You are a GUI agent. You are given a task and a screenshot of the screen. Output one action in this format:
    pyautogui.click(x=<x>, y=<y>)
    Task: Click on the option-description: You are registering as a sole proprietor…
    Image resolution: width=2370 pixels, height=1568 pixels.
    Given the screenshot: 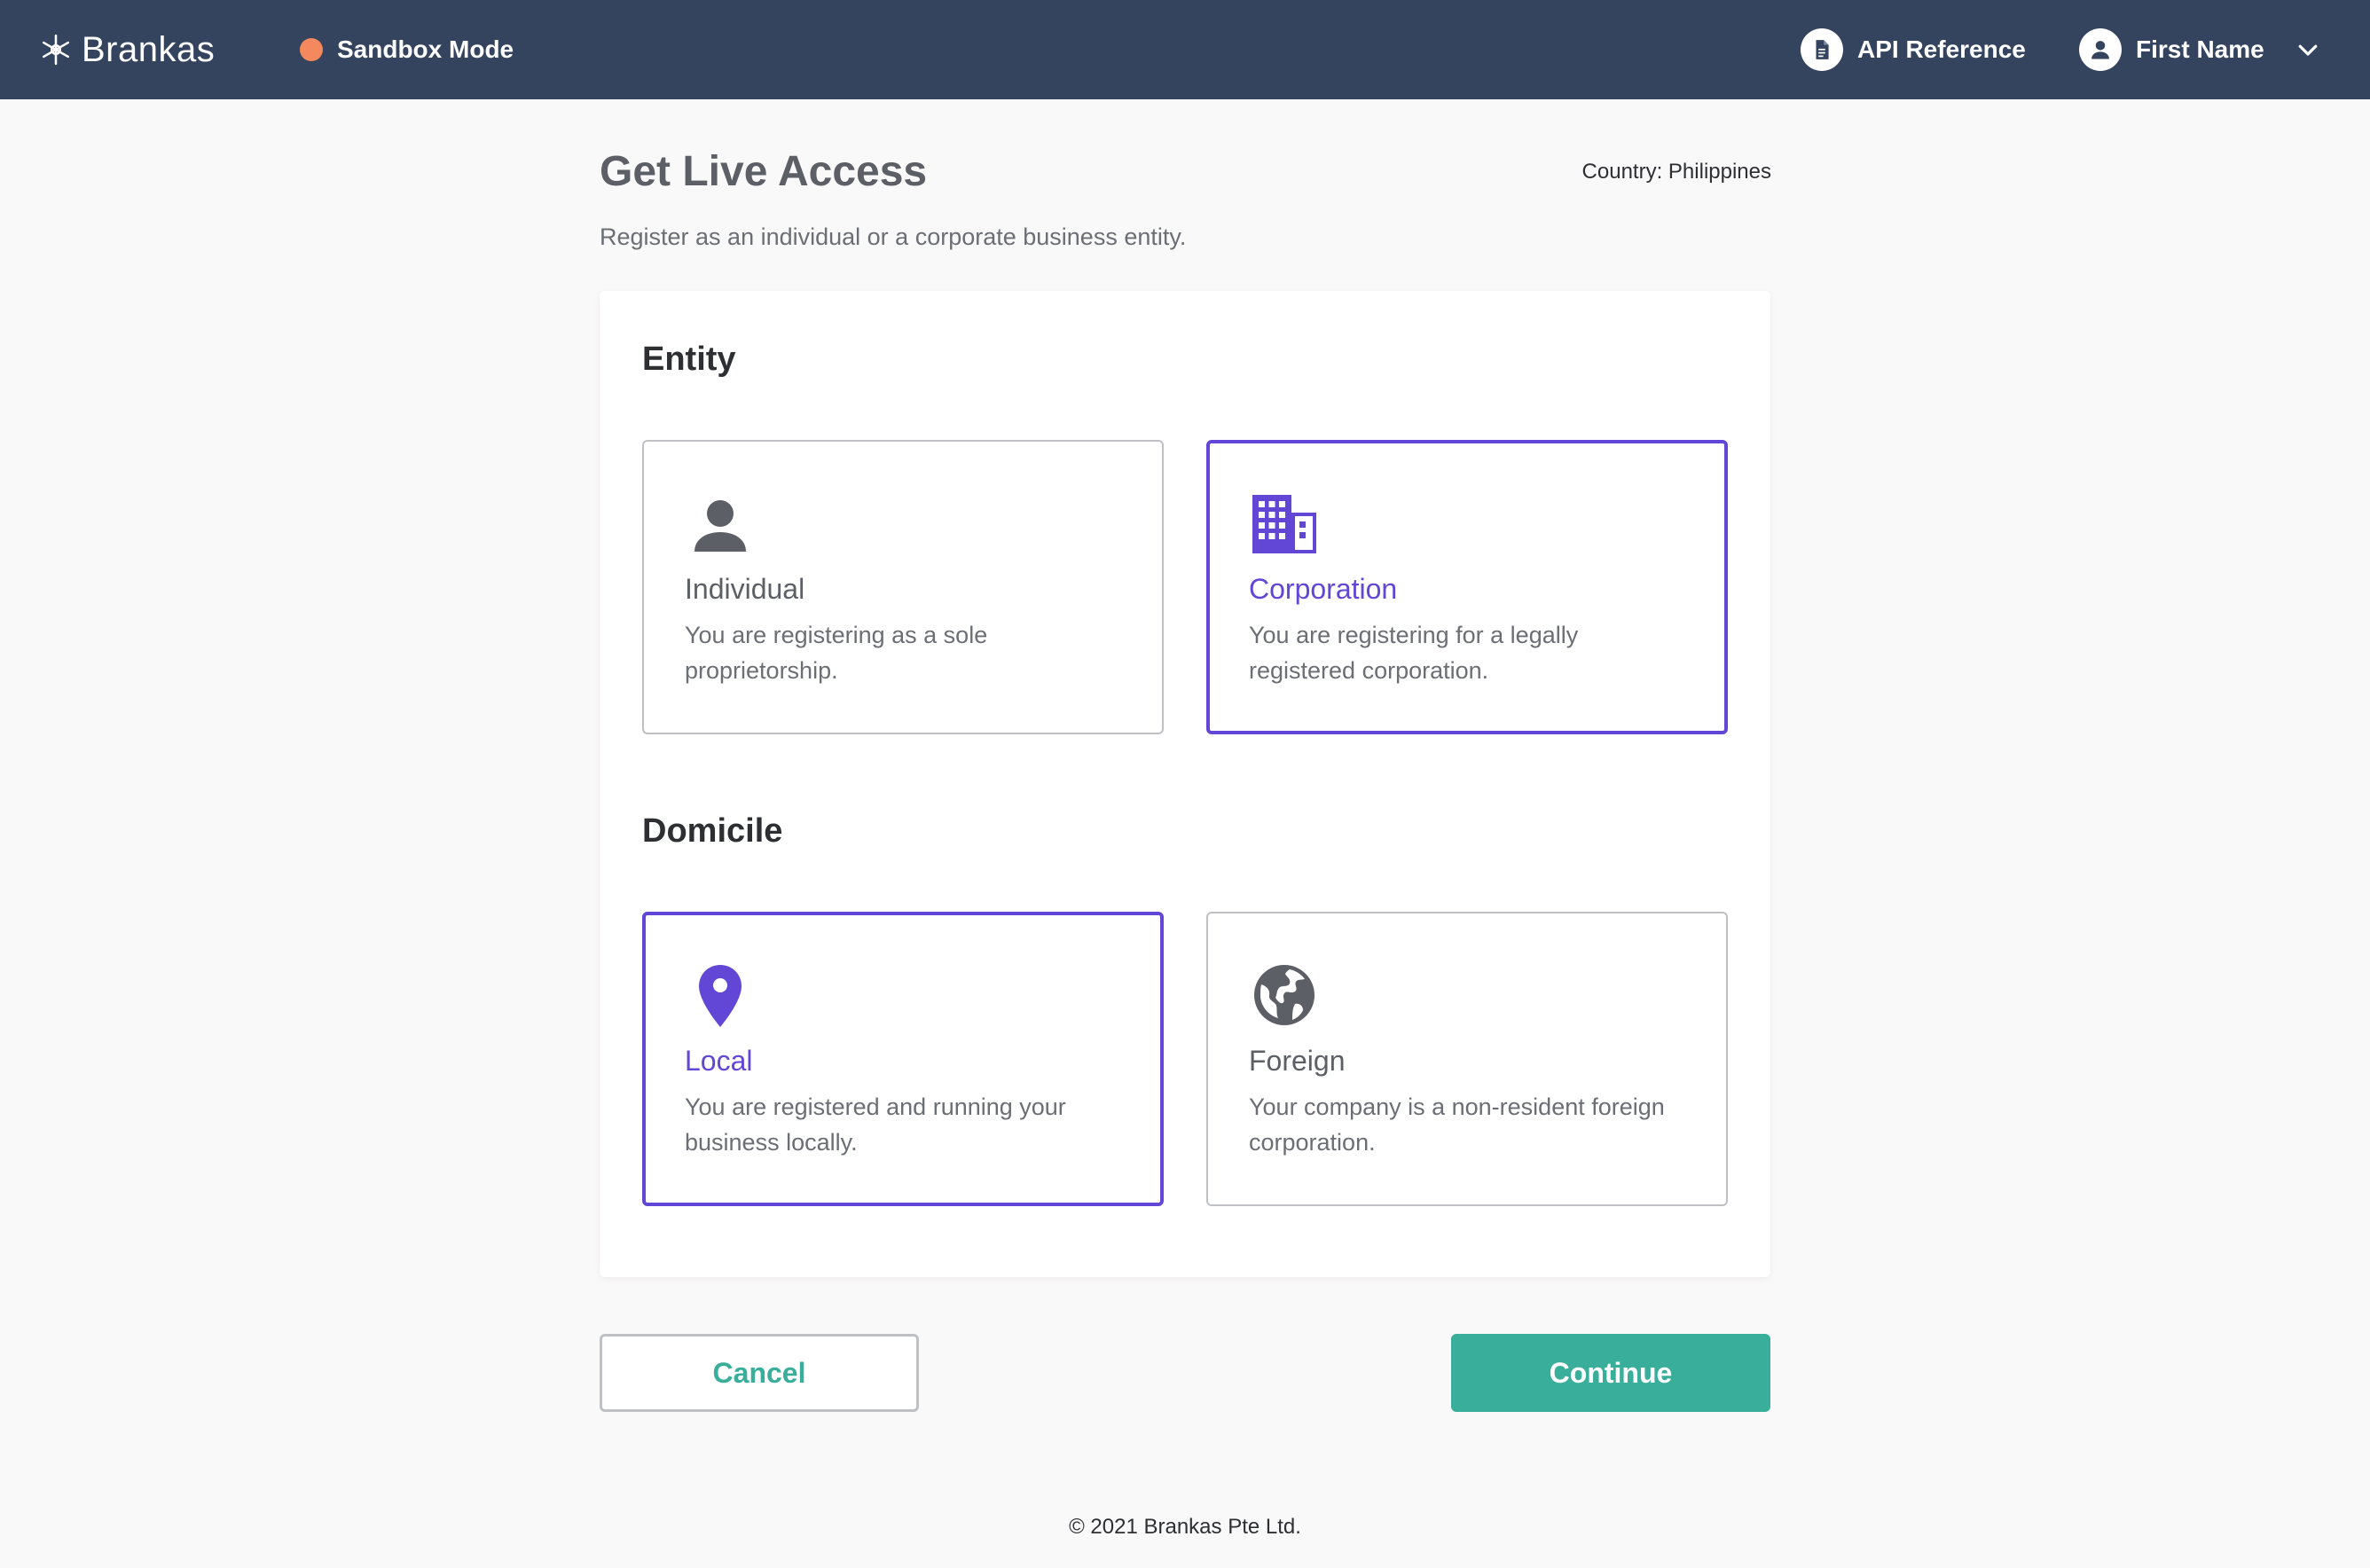 What is the action you would take?
    pyautogui.click(x=837, y=653)
    